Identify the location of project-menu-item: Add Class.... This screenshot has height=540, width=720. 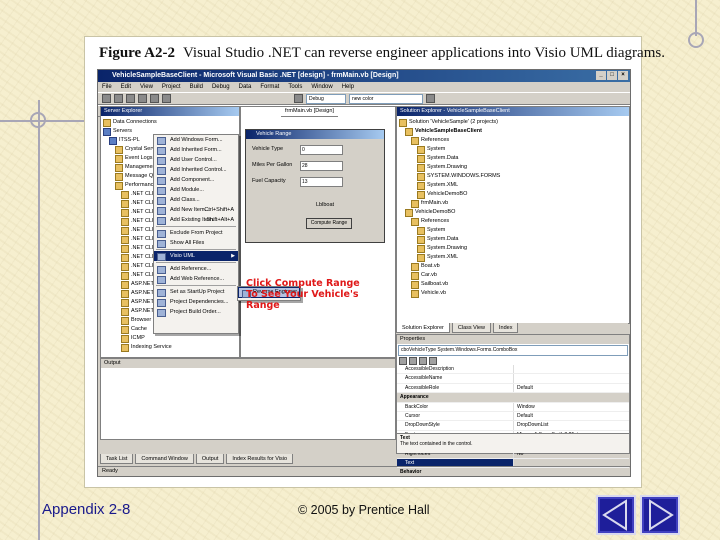
(196, 200).